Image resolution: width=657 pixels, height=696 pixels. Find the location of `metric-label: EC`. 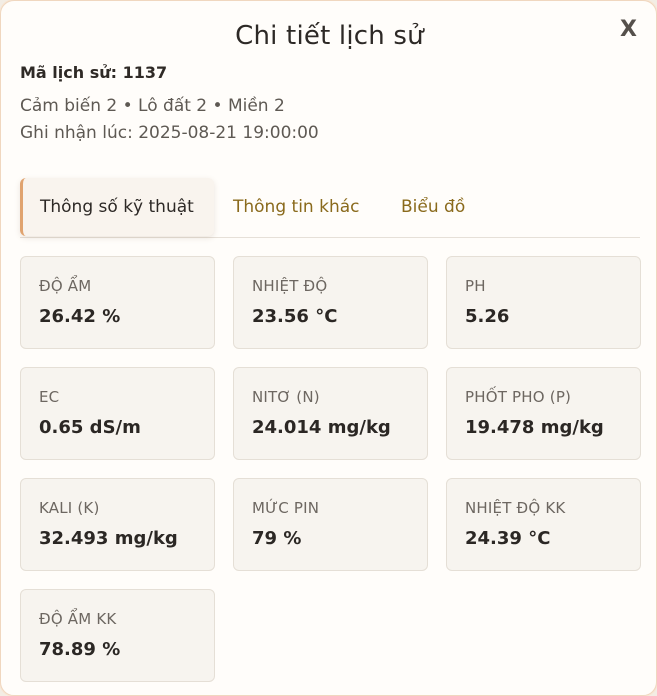

metric-label: EC is located at coordinates (49, 397).